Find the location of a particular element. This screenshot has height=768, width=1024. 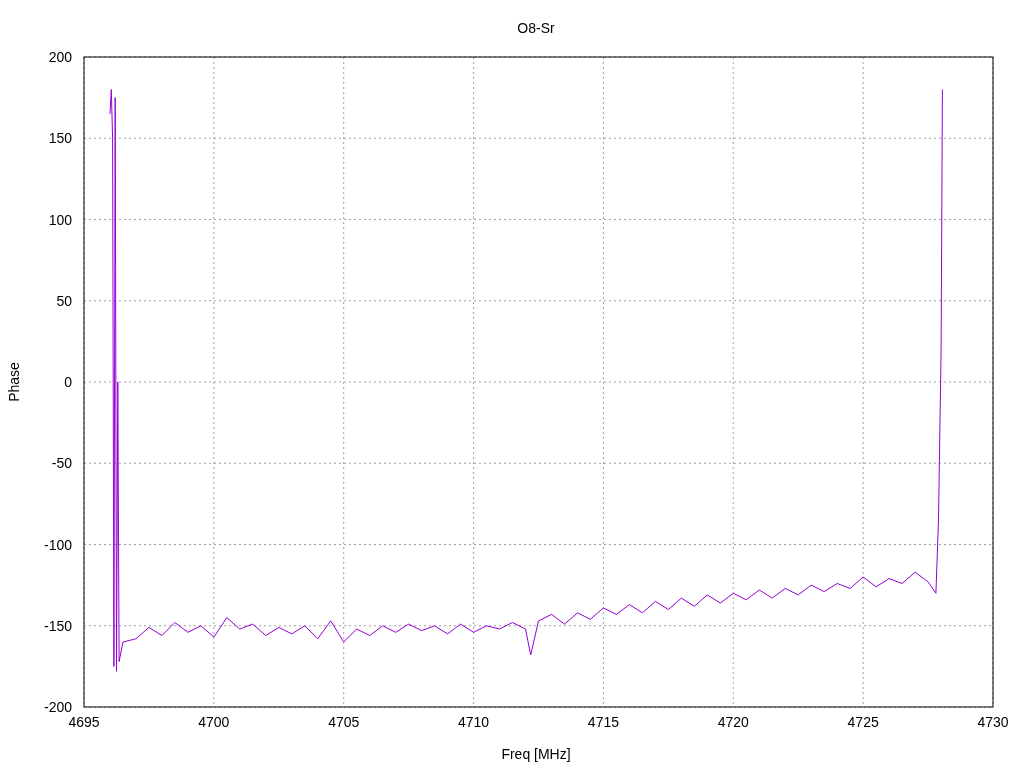

tick-label: 150 is located at coordinates (60, 138).